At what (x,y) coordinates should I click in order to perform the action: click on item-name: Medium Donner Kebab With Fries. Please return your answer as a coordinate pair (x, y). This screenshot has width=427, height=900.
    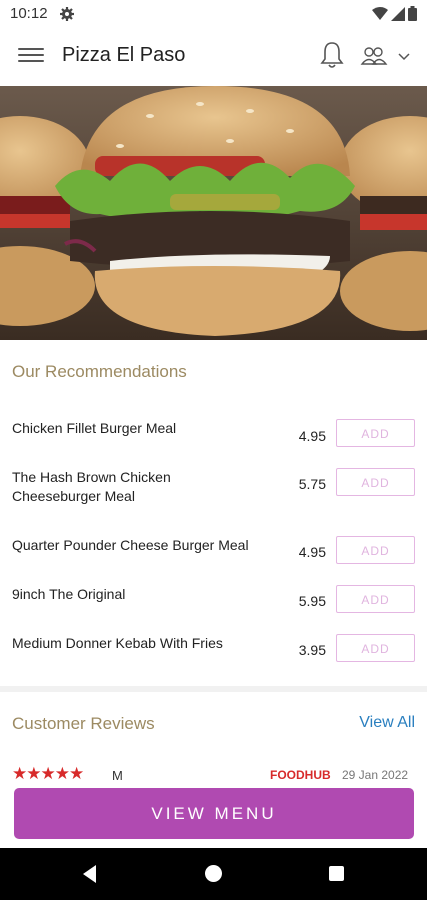
    Looking at the image, I should click on (117, 643).